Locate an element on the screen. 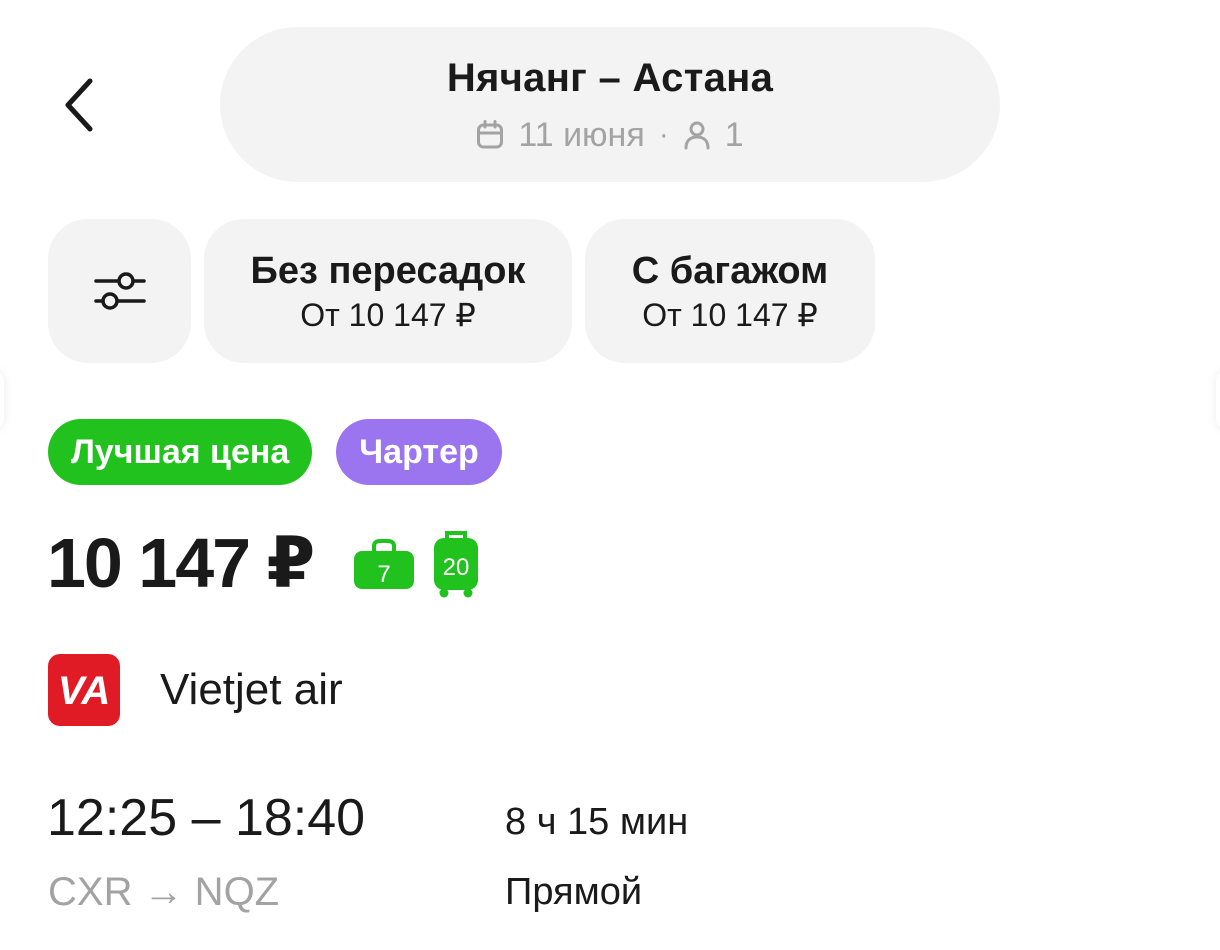 This screenshot has height=950, width=1220. airline-logo: VA is located at coordinates (84, 690).